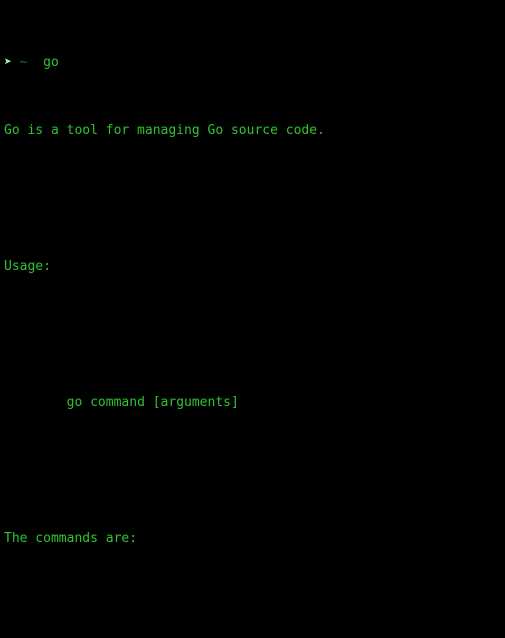  What do you see at coordinates (8, 62) in the screenshot?
I see `prompt-arrow-icon: ➤` at bounding box center [8, 62].